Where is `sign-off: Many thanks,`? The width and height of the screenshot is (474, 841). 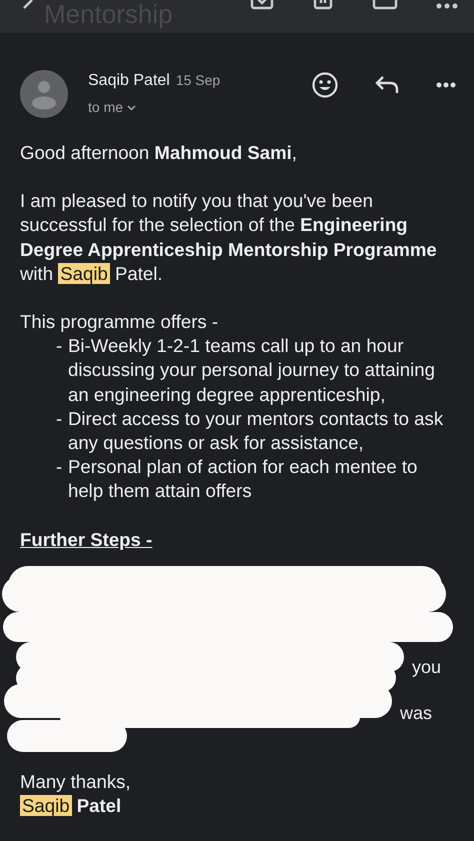 sign-off: Many thanks, is located at coordinates (76, 782).